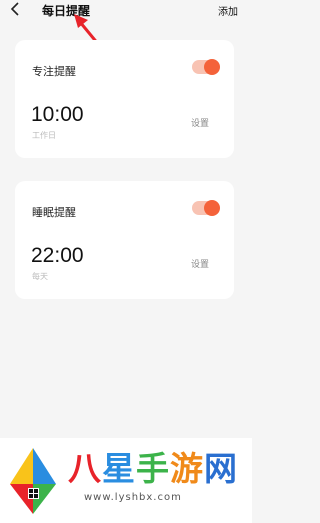  What do you see at coordinates (126, 12) in the screenshot?
I see `top-bar: 每日提醒 添加` at bounding box center [126, 12].